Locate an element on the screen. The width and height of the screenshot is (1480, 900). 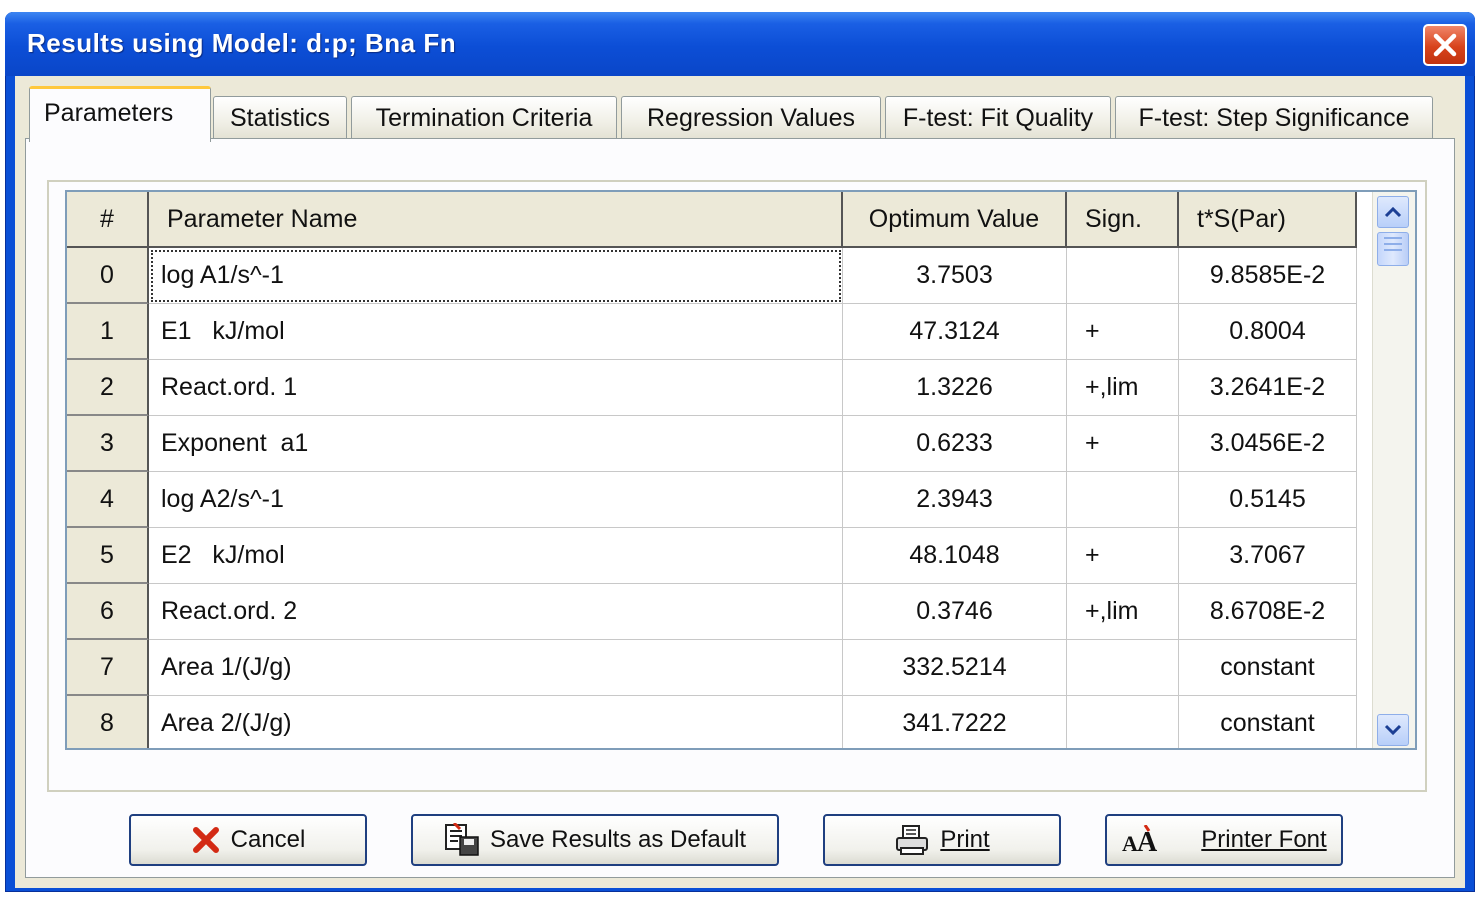
optimum-value-cell: 48.1048 is located at coordinates (955, 556).